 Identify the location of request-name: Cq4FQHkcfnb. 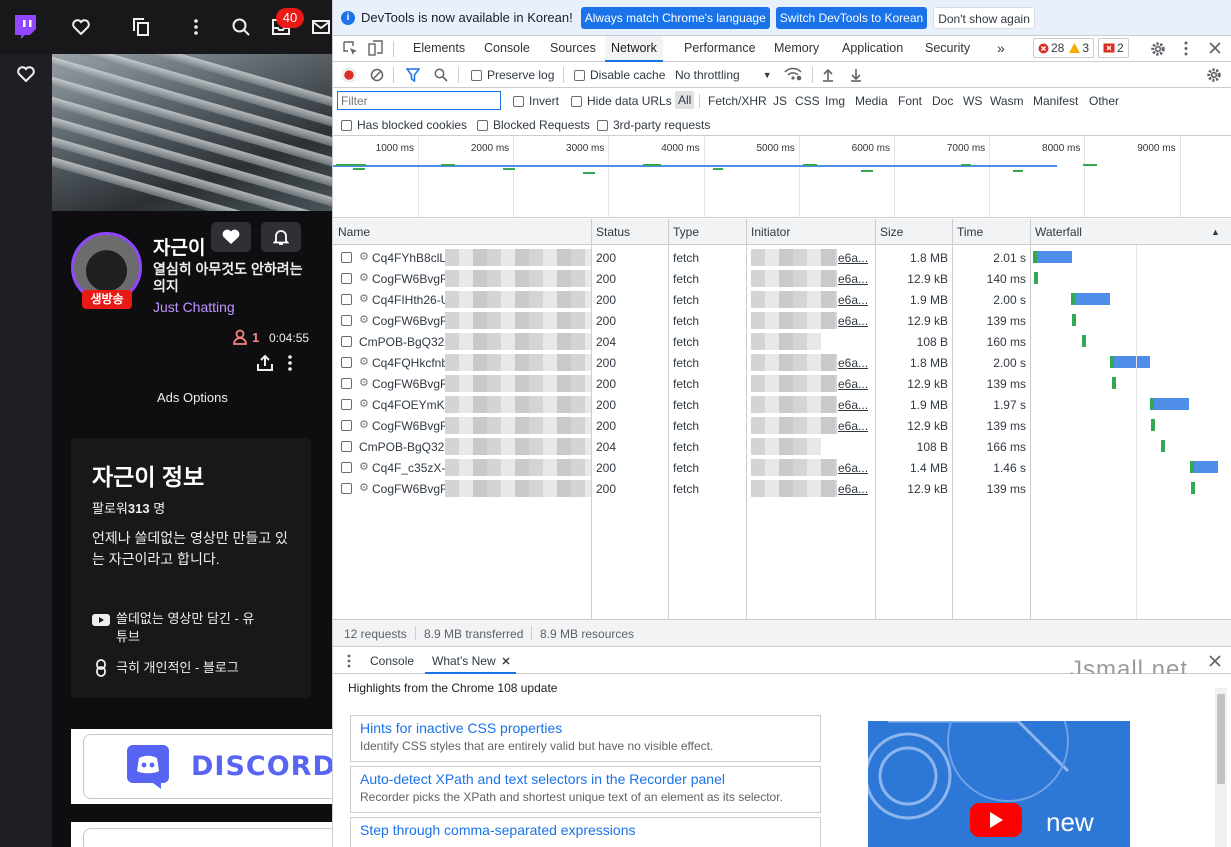
(408, 363).